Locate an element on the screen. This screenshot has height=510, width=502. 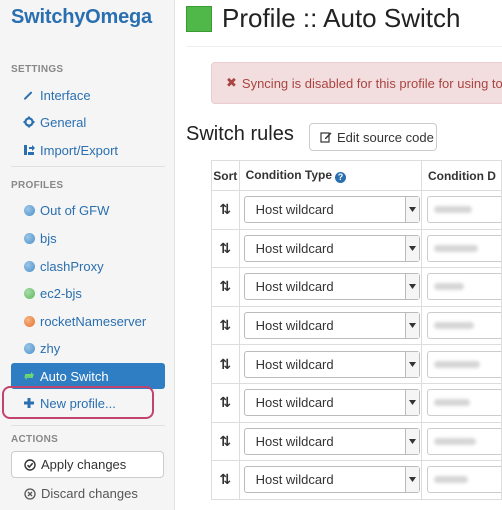
x-circle-icon is located at coordinates (30, 493).